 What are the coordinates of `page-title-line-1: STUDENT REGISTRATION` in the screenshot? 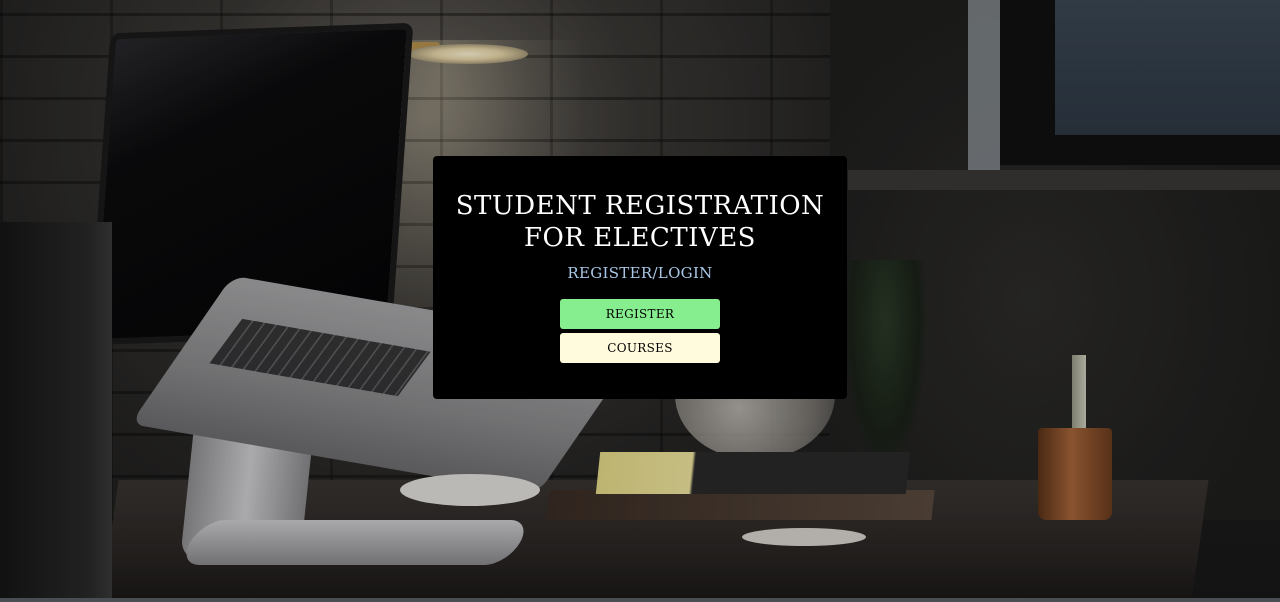 It's located at (640, 206).